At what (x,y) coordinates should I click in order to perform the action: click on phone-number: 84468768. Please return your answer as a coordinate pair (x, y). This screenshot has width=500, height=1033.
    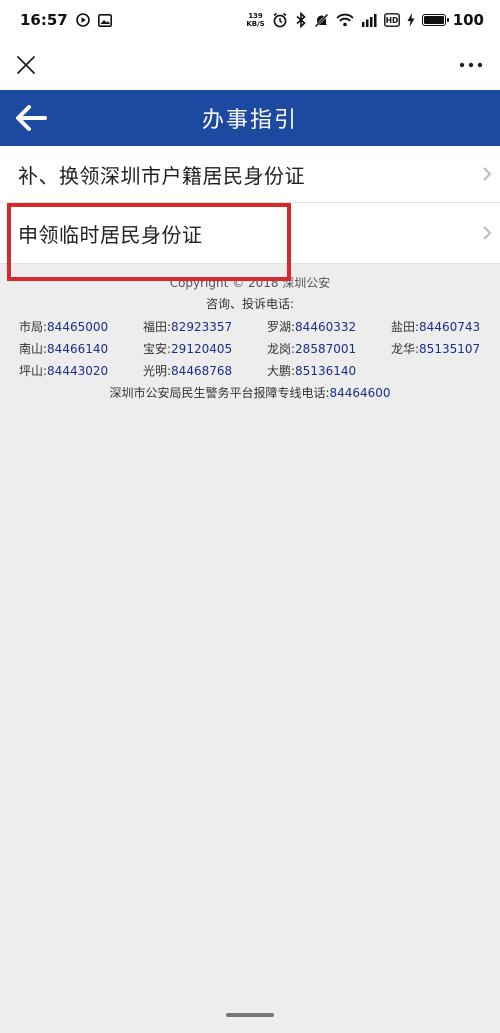
    Looking at the image, I should click on (201, 371).